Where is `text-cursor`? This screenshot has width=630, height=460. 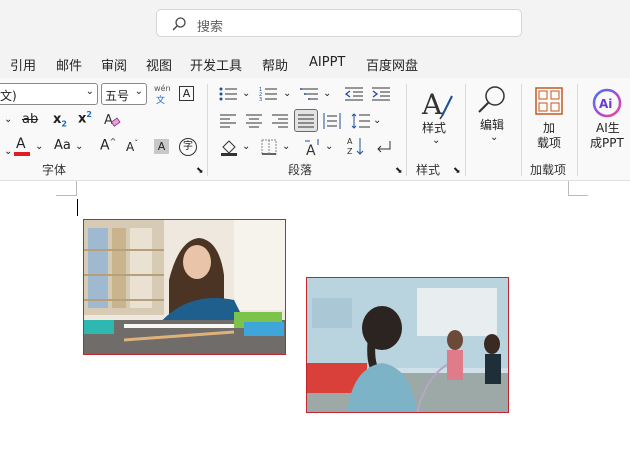 text-cursor is located at coordinates (77, 207).